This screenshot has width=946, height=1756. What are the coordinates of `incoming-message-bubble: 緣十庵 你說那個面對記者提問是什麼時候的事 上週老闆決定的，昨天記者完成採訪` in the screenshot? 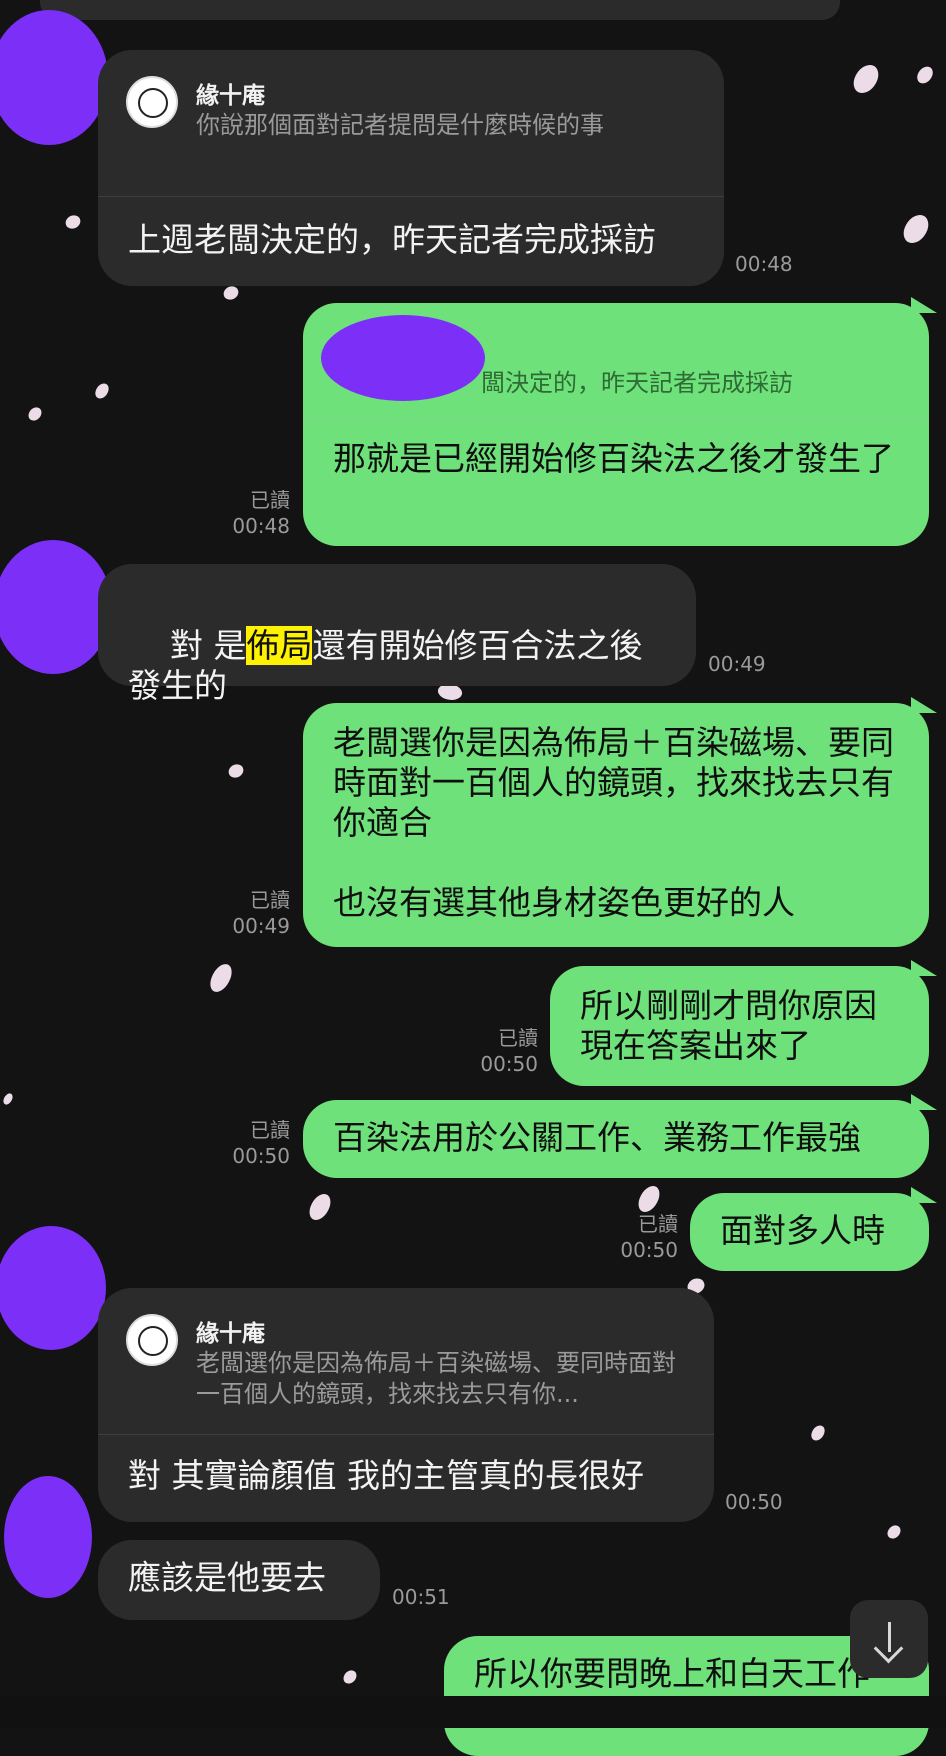 It's located at (411, 168).